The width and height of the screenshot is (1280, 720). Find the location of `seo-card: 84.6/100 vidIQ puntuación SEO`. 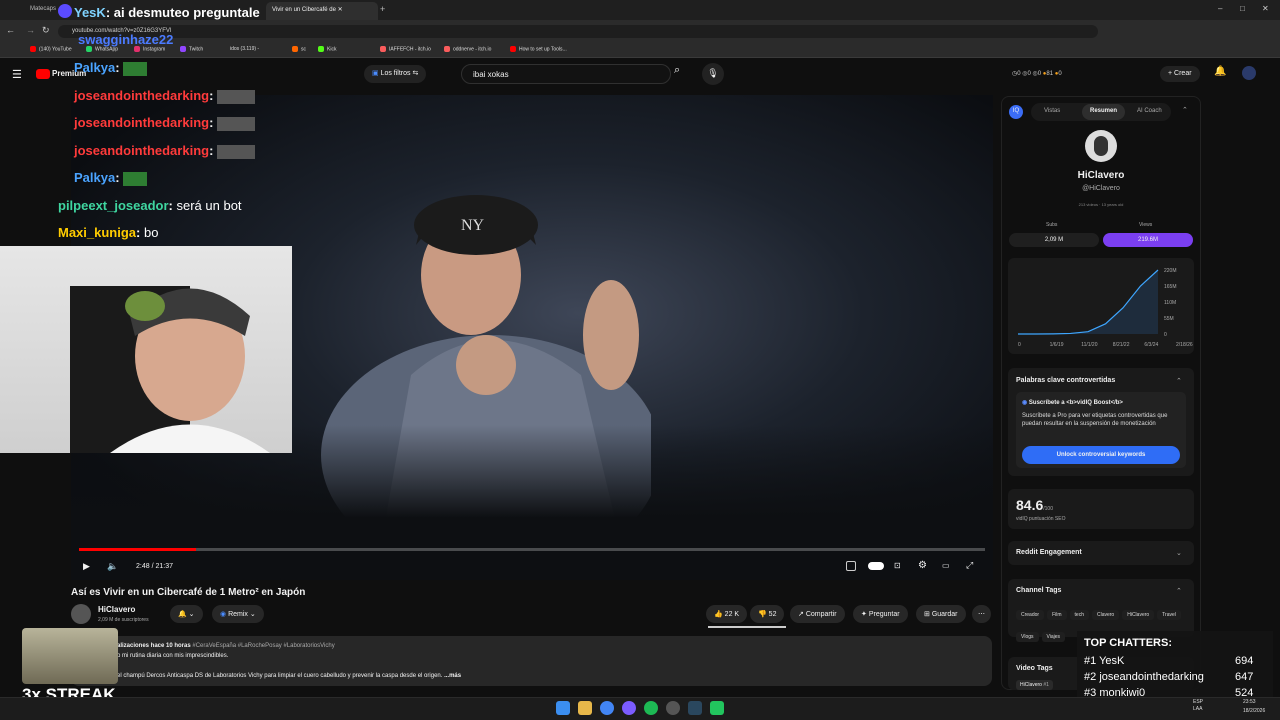

seo-card: 84.6/100 vidIQ puntuación SEO is located at coordinates (1101, 509).